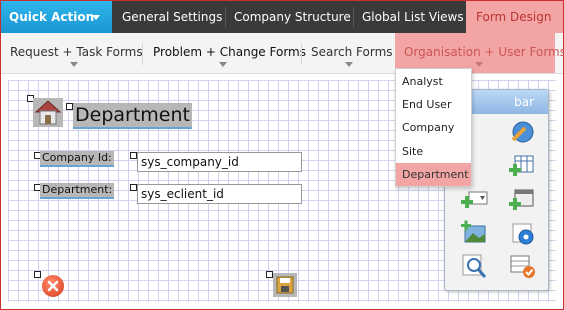 The height and width of the screenshot is (310, 564). I want to click on quick-action-menu: Quick Action, so click(56, 17).